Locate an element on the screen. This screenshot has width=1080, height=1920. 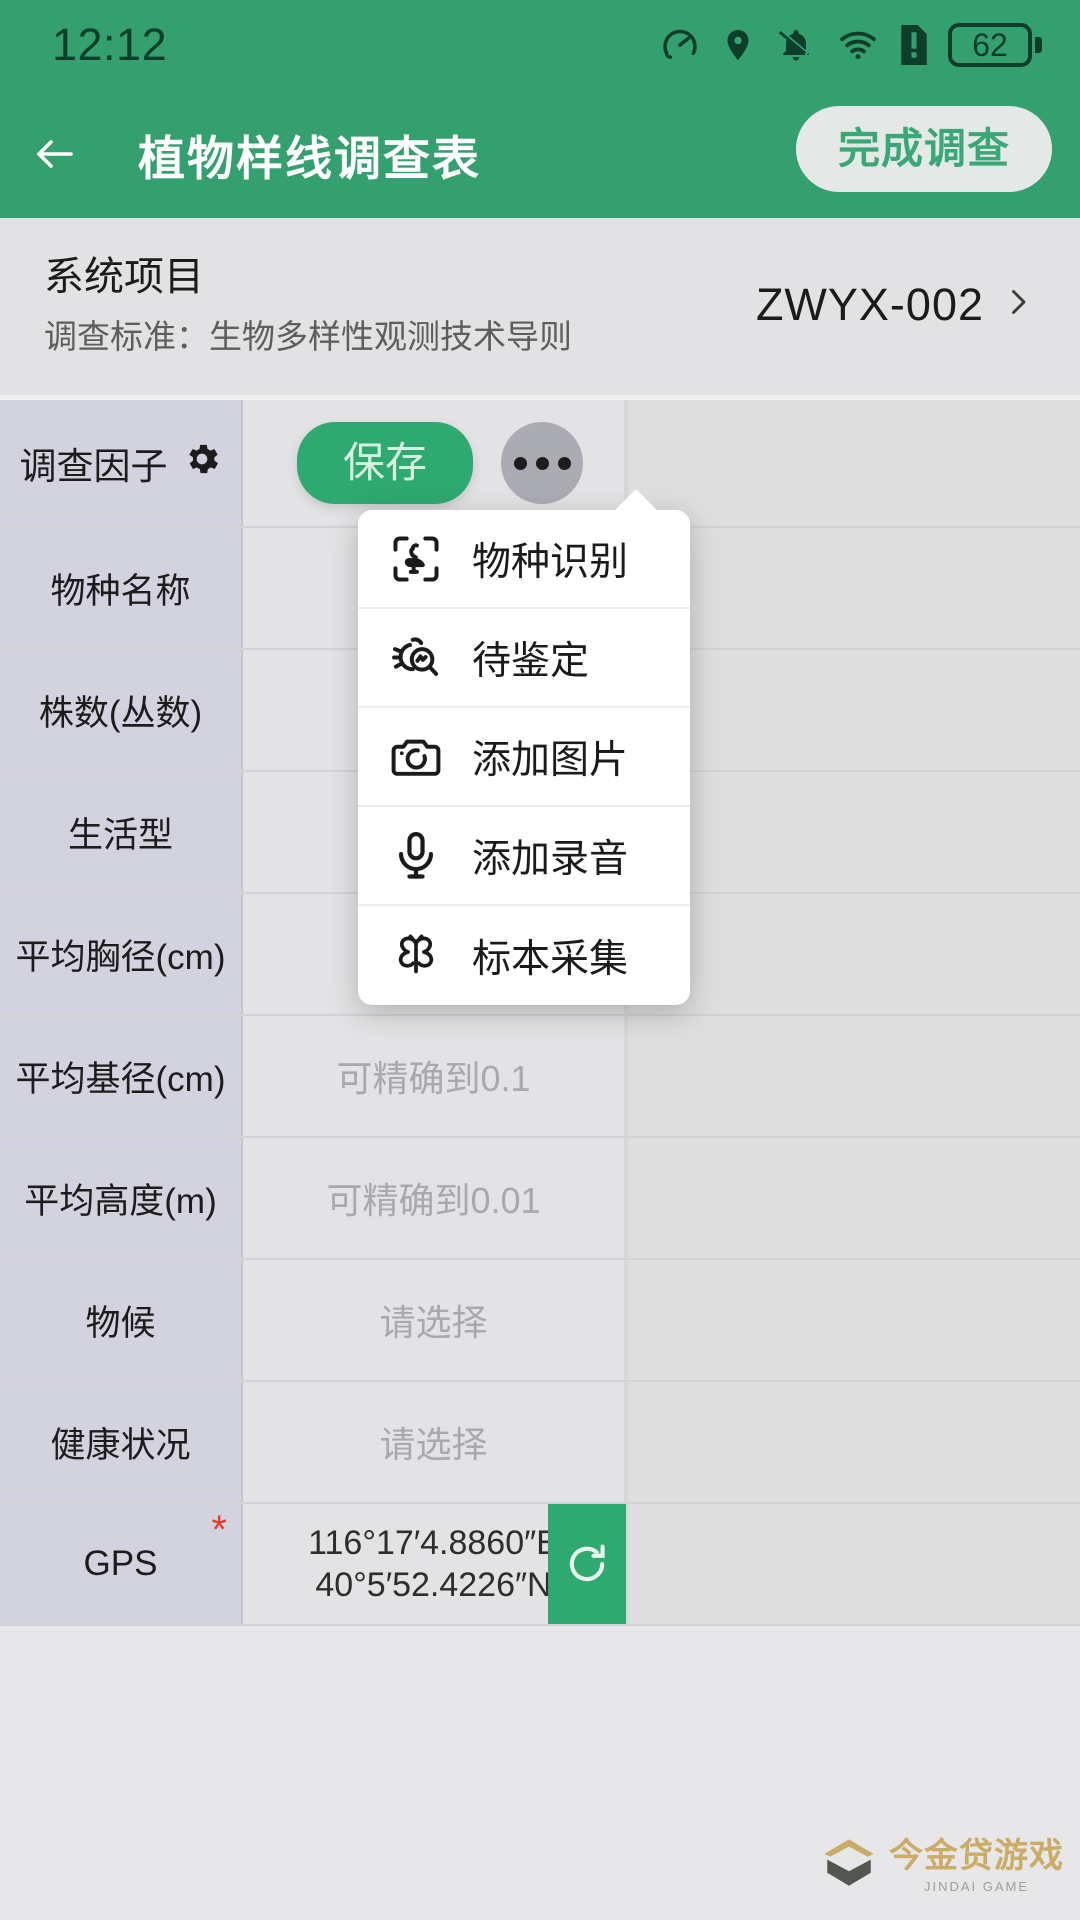
project-info: 系统项目 调查标准：生物多样性观测技术导则 is located at coordinates (308, 304).